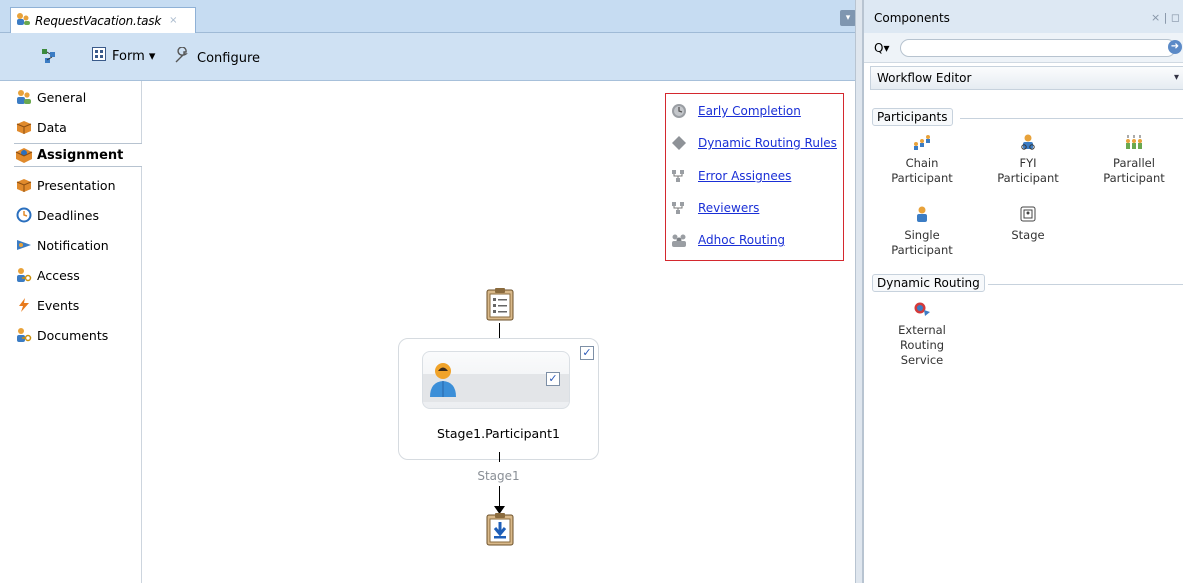  I want to click on participant-label: Stage1.Participant1, so click(498, 433).